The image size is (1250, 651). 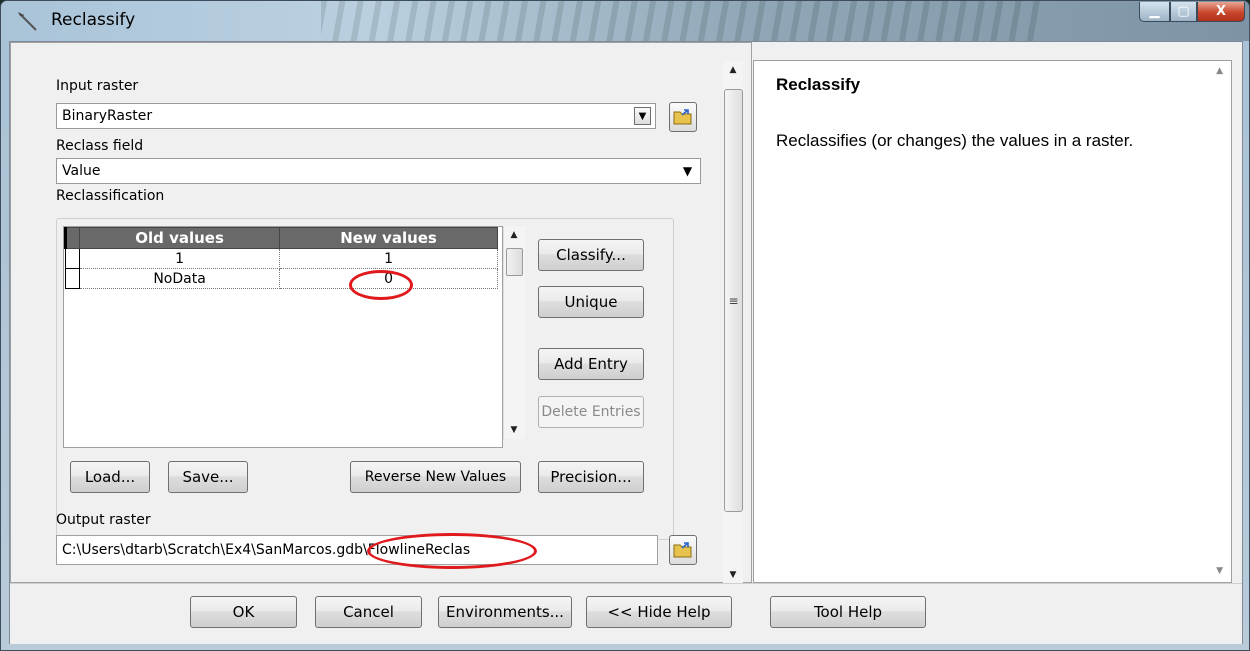 What do you see at coordinates (81, 171) in the screenshot?
I see `reclass-field-value: Value` at bounding box center [81, 171].